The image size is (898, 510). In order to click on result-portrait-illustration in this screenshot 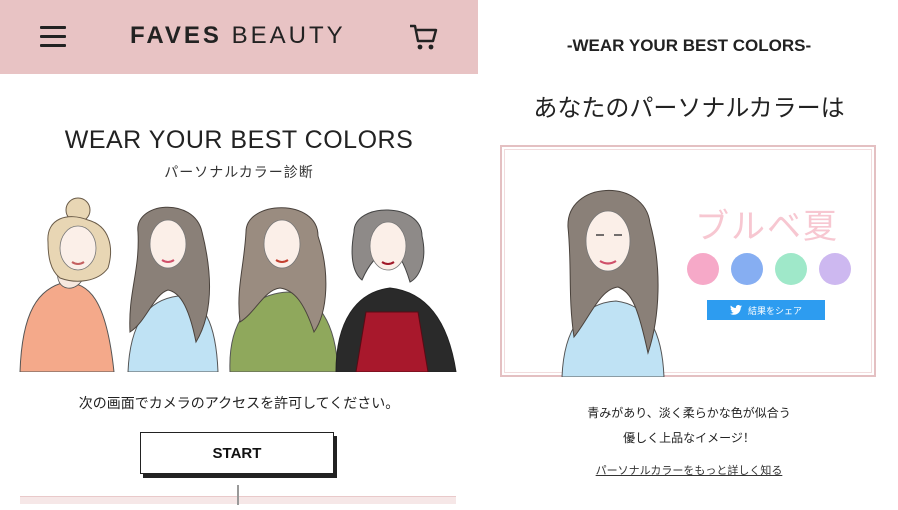, I will do `click(613, 283)`.